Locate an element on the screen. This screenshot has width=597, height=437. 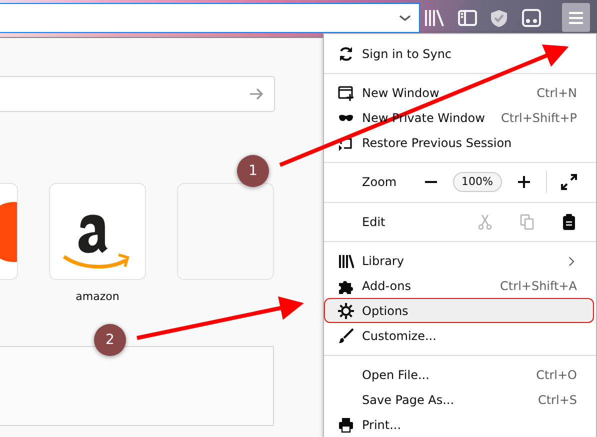
brush-icon is located at coordinates (346, 336).